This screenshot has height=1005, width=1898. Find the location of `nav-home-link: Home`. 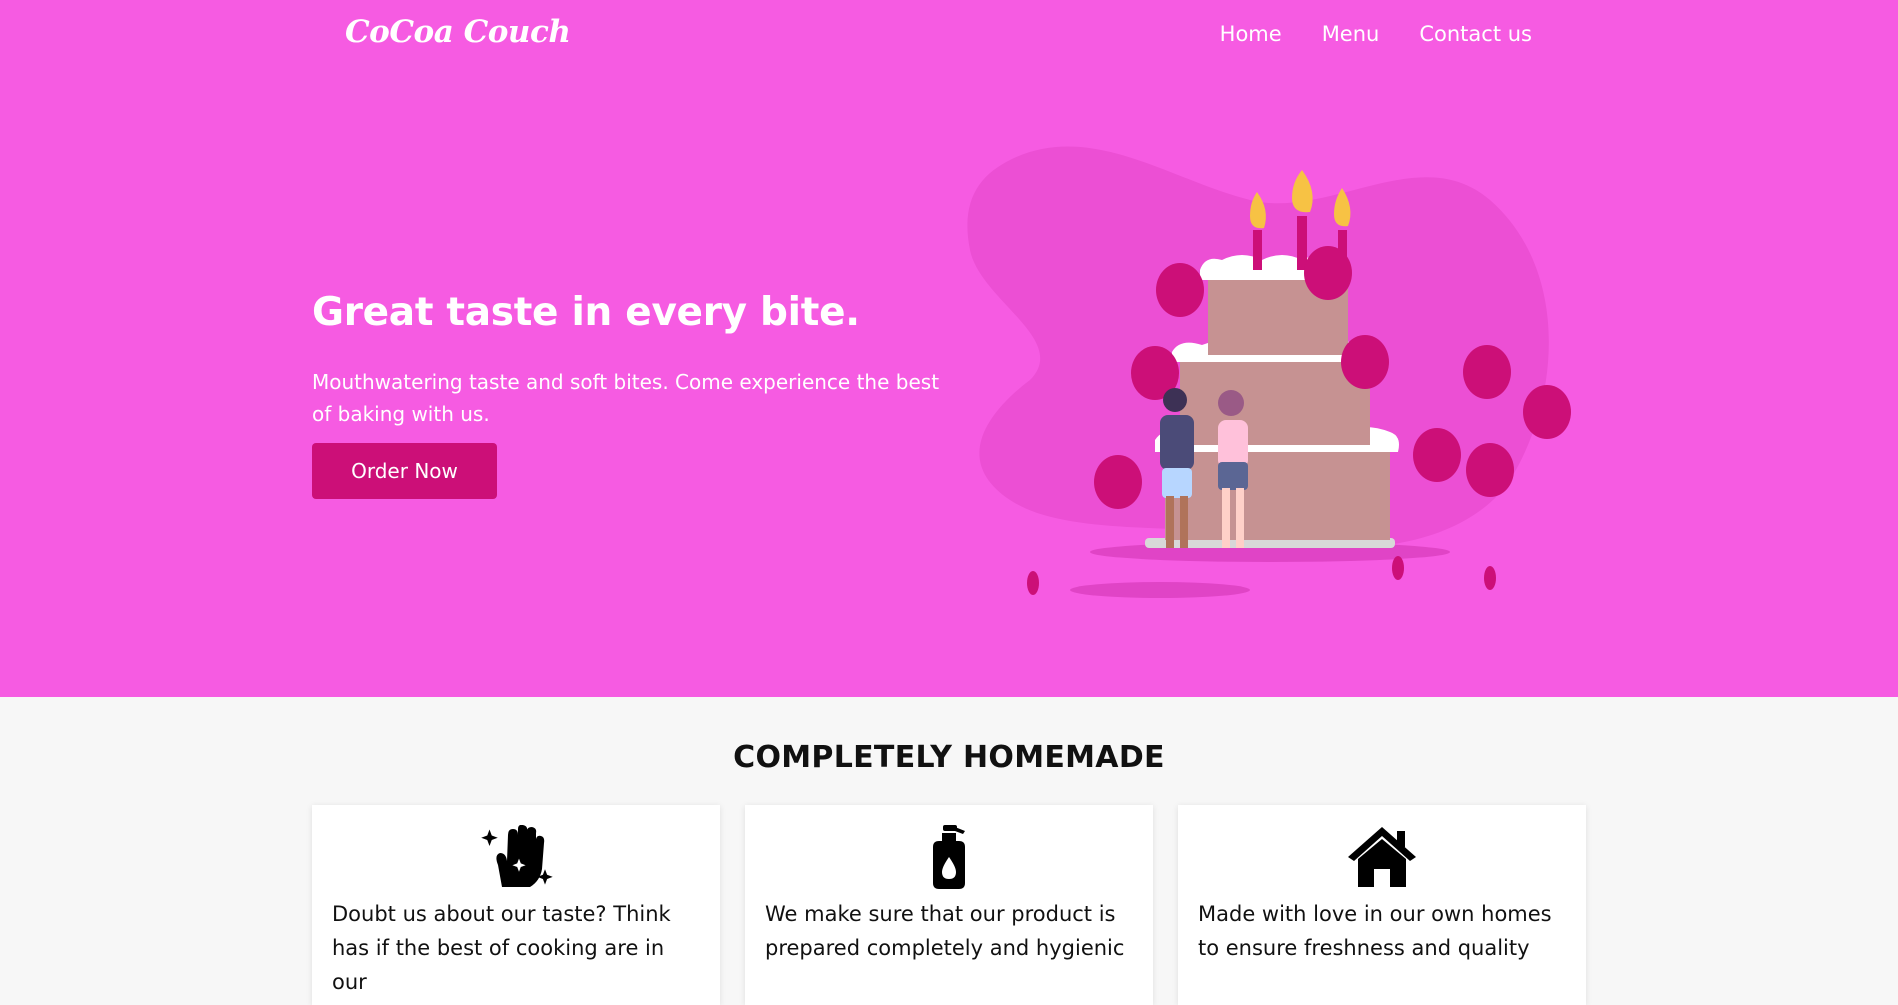

nav-home-link: Home is located at coordinates (1251, 34).